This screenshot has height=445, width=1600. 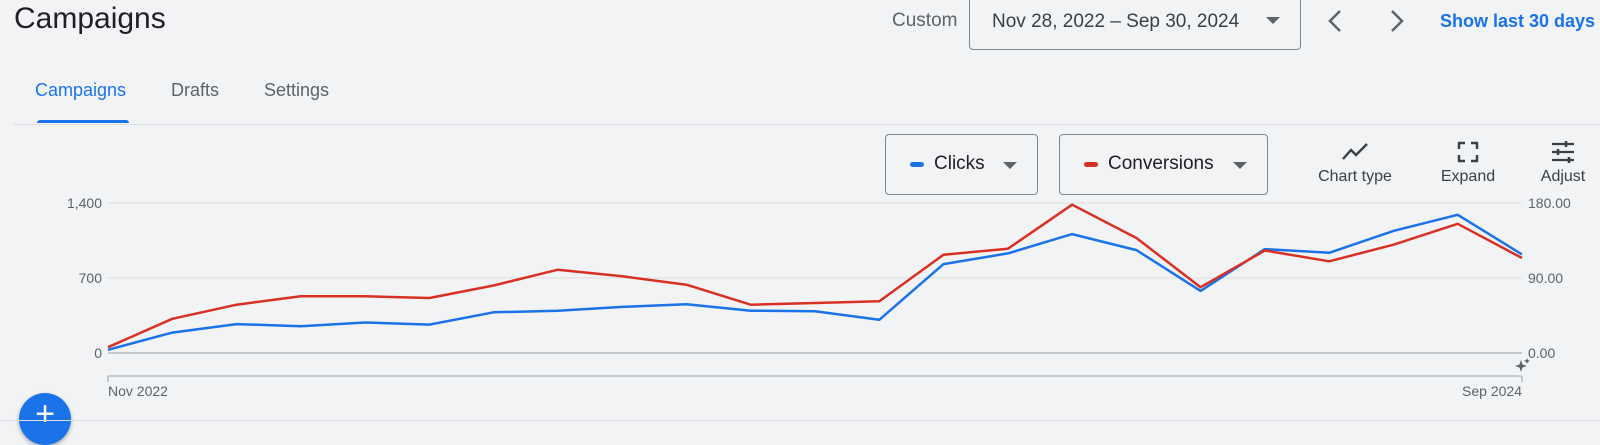 I want to click on metric-select-clicks: Clicks, so click(x=961, y=164).